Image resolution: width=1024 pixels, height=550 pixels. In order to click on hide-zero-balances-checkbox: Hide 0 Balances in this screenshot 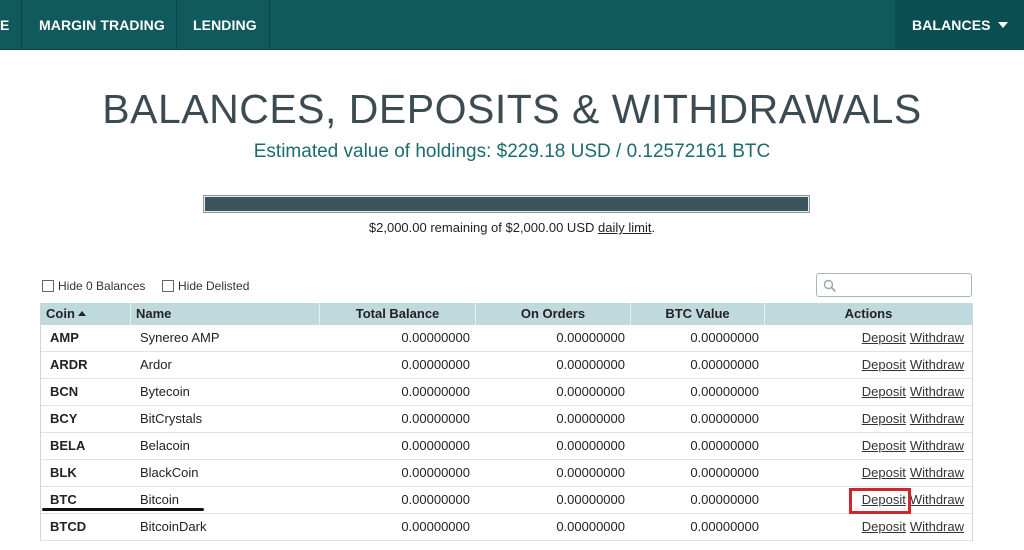, I will do `click(93, 286)`.